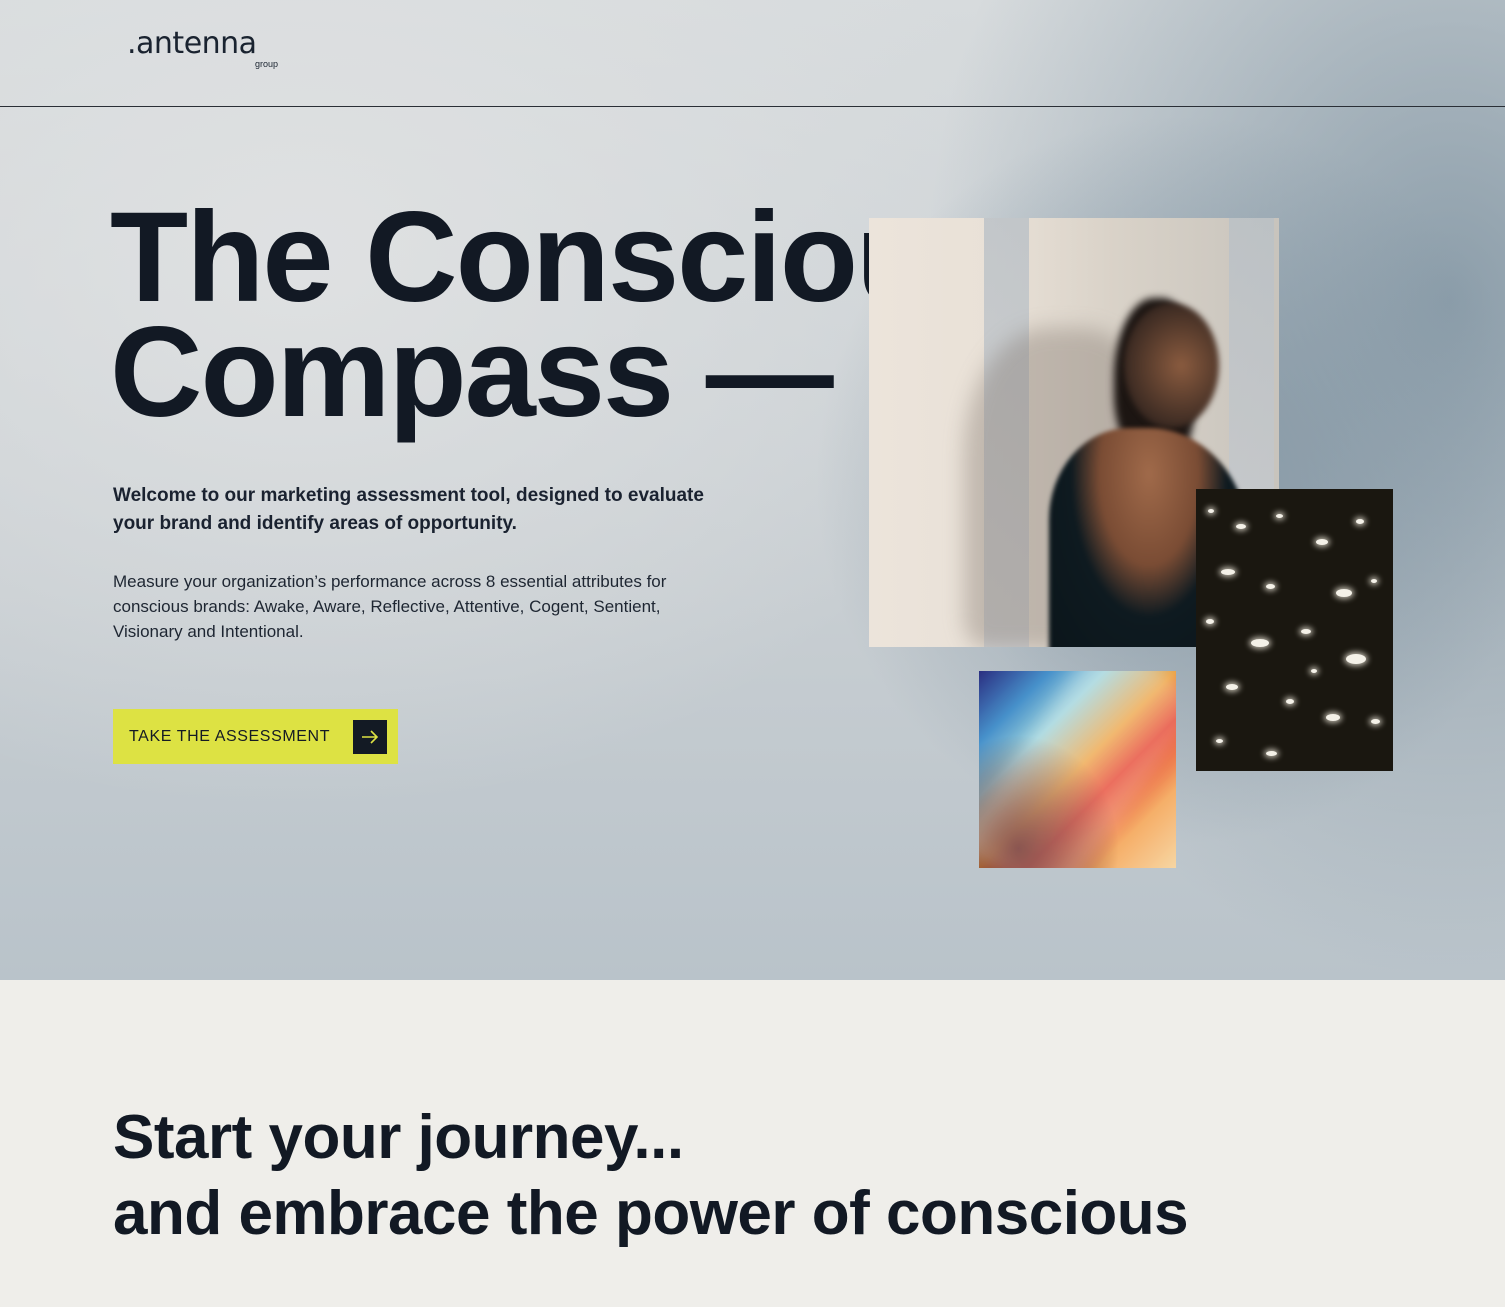  I want to click on cta-label: TAKE THE ASSESSMENT, so click(230, 736).